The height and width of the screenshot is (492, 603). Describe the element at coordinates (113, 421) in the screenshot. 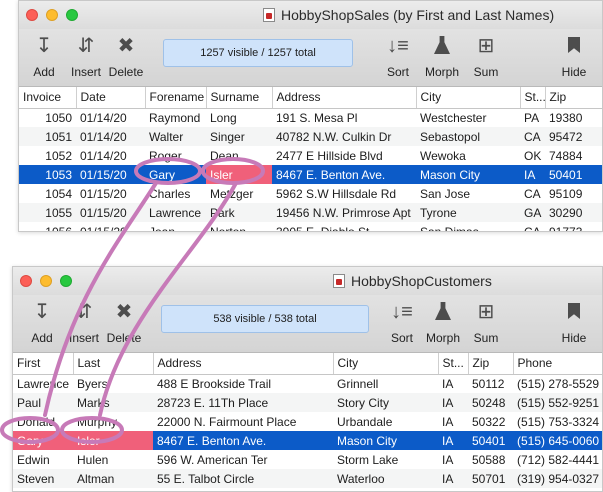

I see `table-cell: Murphy` at that location.